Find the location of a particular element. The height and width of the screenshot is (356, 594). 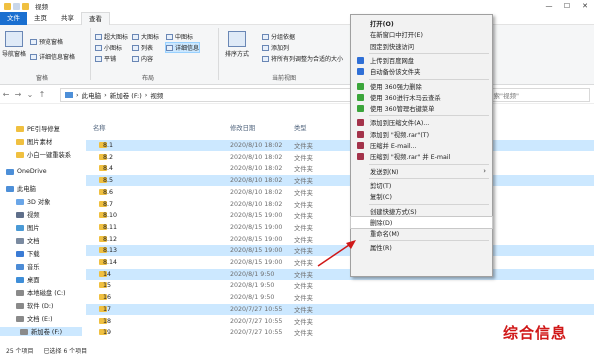

file-row: 16 2020/8/1 9:50 文件夹 is located at coordinates (340, 297).